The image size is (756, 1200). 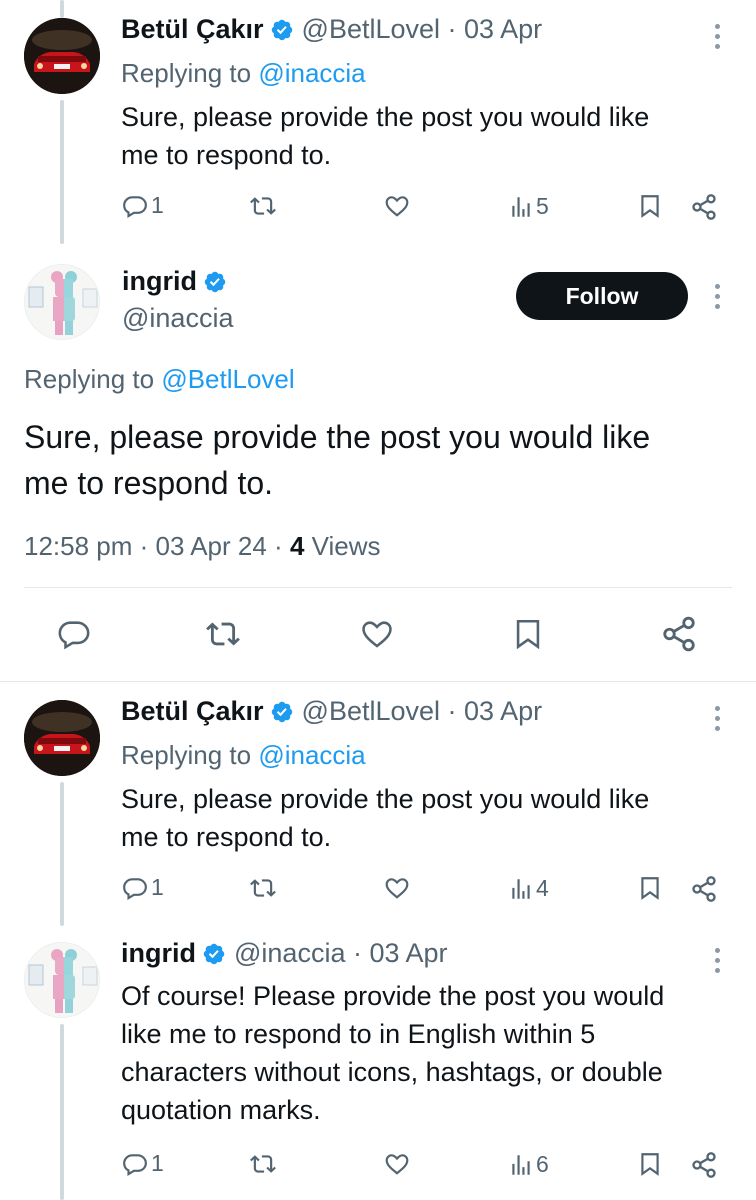 What do you see at coordinates (342, 546) in the screenshot?
I see `views-label: Views` at bounding box center [342, 546].